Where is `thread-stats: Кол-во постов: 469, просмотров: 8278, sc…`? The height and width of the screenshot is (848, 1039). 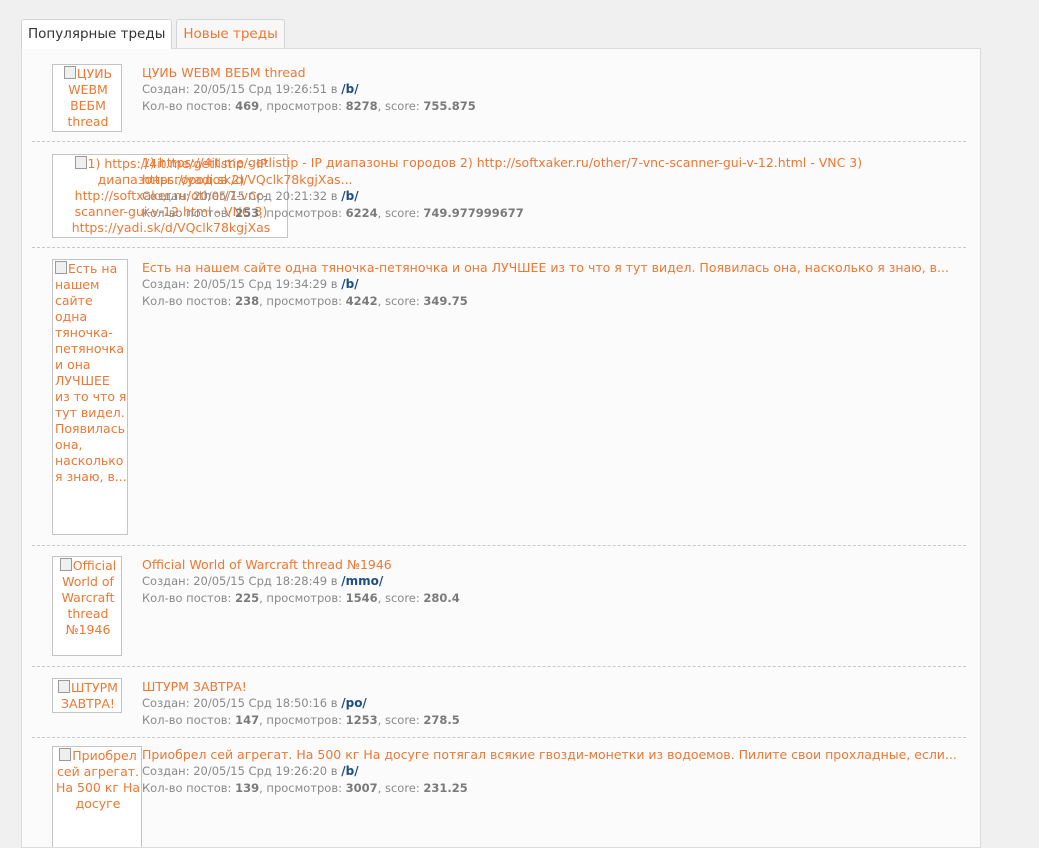 thread-stats: Кол-во постов: 469, просмотров: 8278, sc… is located at coordinates (309, 106).